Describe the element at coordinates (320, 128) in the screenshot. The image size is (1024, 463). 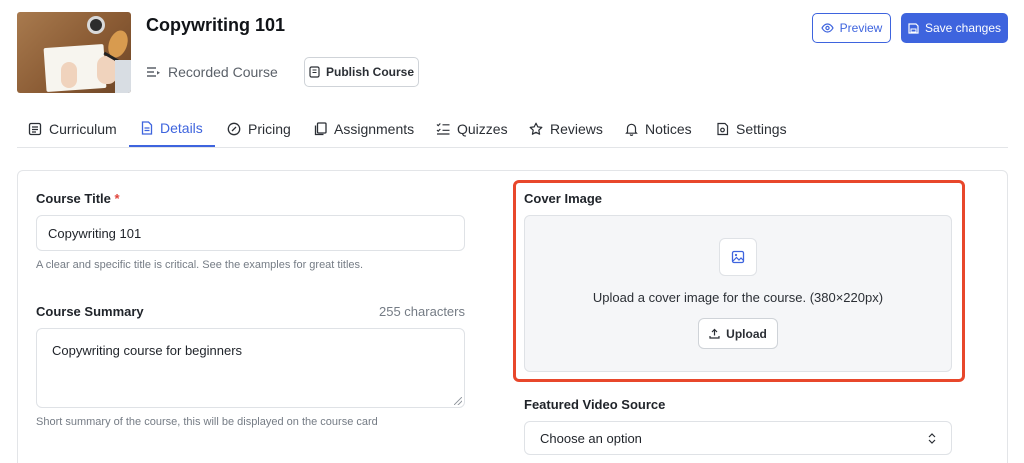
I see `assignments-icon` at that location.